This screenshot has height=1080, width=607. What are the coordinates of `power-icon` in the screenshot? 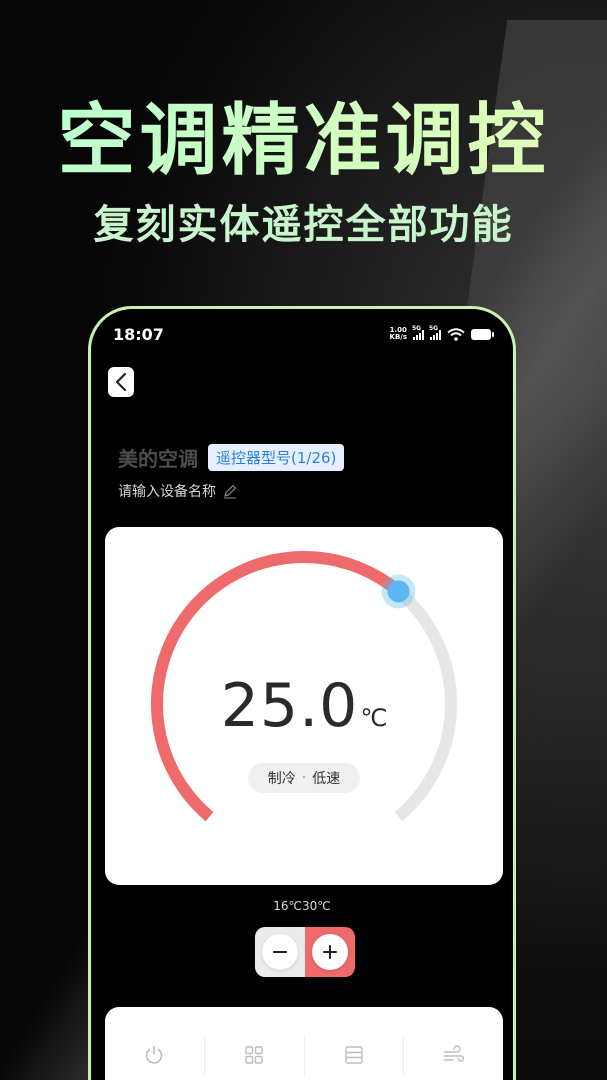 It's located at (154, 1054).